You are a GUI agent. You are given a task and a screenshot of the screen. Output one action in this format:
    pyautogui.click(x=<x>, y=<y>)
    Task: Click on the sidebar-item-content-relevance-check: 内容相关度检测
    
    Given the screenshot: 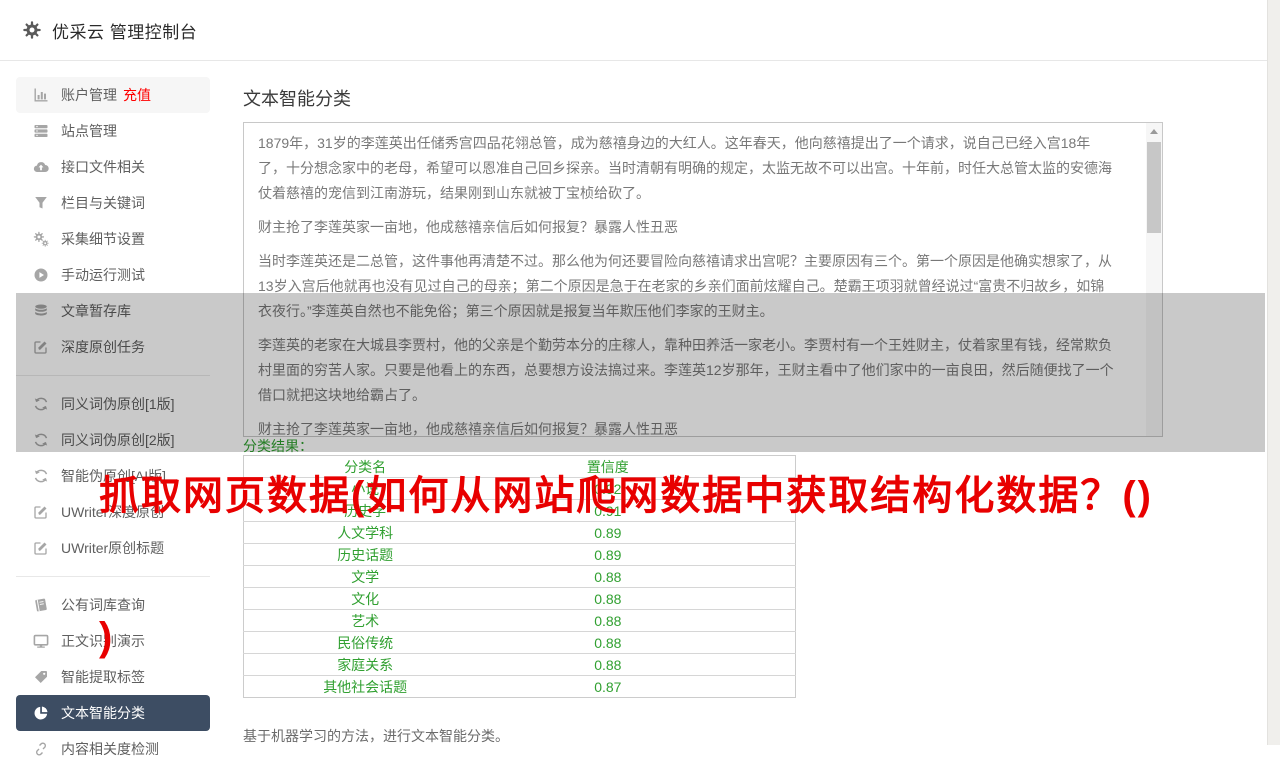 What is the action you would take?
    pyautogui.click(x=113, y=749)
    